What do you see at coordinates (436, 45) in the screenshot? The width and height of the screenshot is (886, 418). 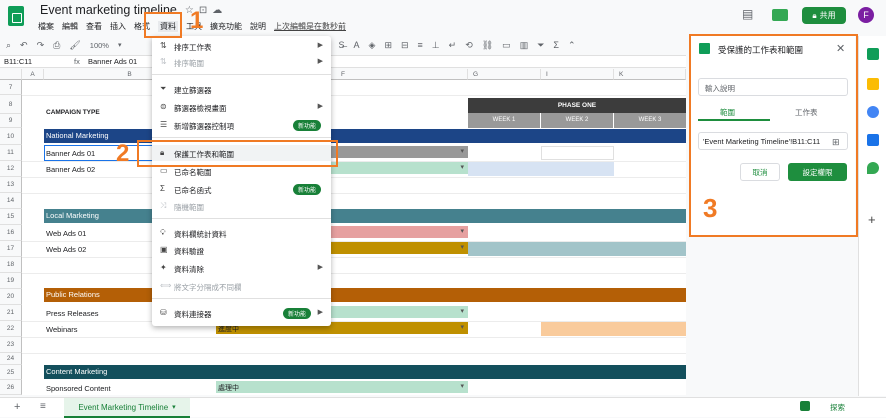 I see `valign-icon: ⊥` at bounding box center [436, 45].